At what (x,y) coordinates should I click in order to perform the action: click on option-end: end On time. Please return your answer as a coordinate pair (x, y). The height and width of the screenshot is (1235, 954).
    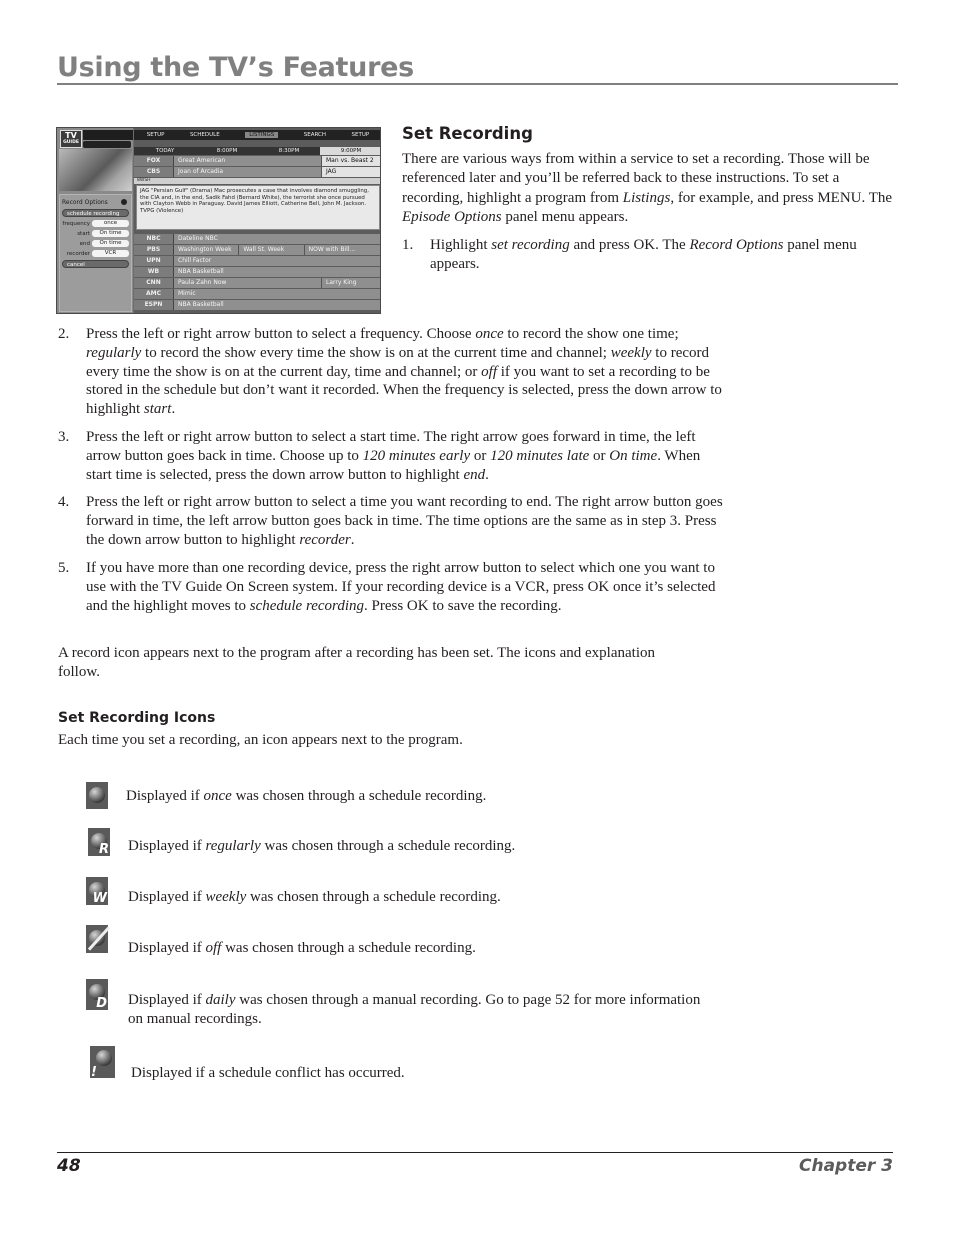
    Looking at the image, I should click on (95, 243).